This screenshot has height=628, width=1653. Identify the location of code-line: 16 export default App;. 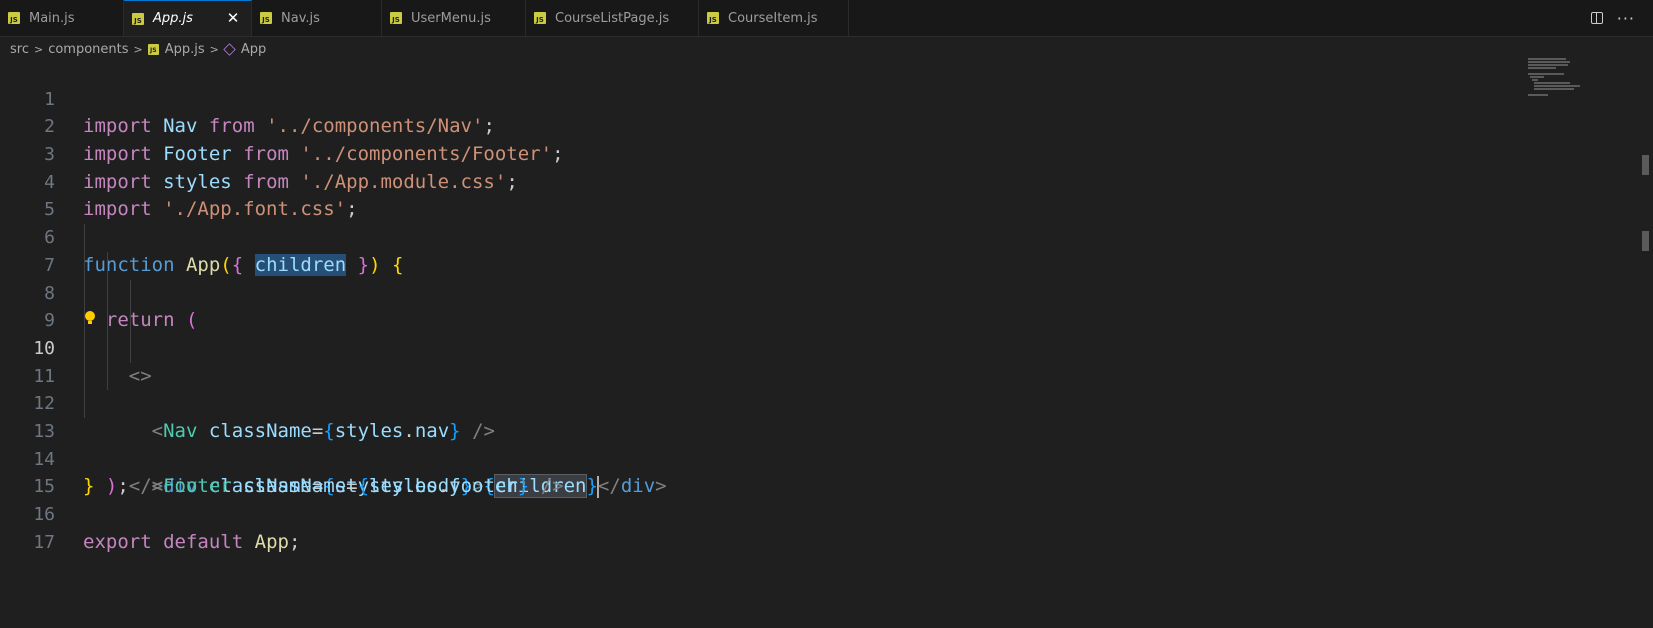
(720, 513).